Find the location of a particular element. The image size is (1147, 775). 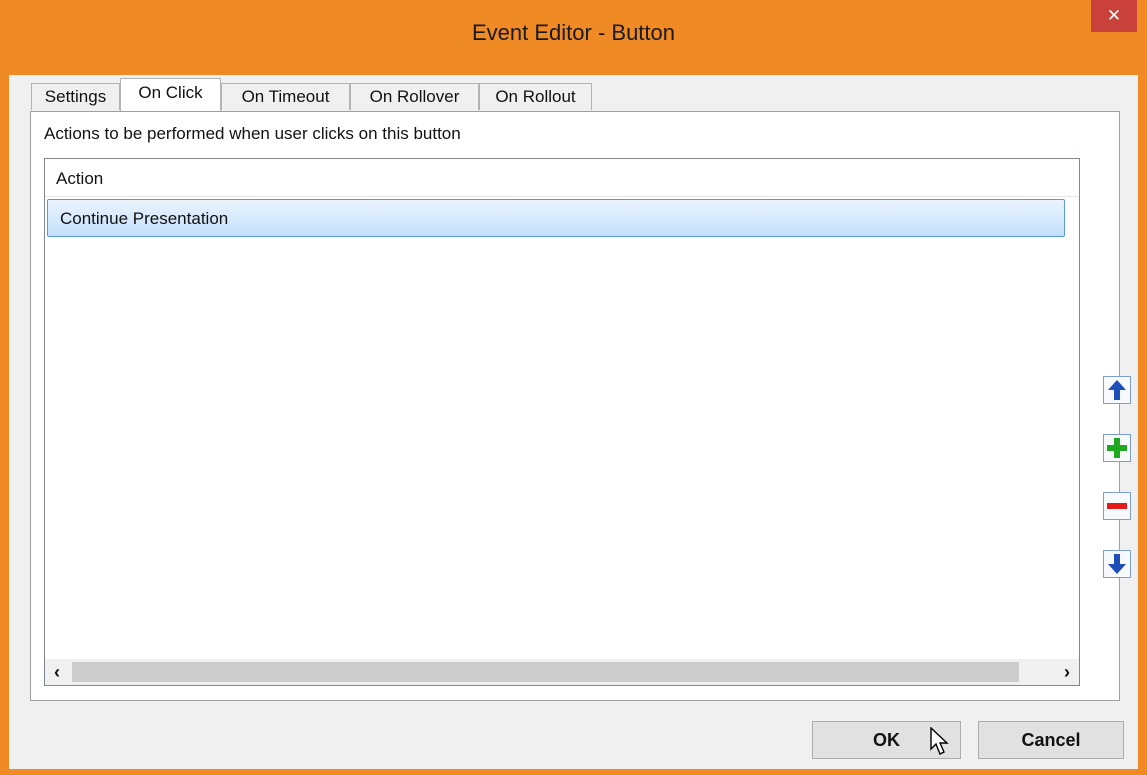

tab-on-rollout: On Rollout is located at coordinates (535, 96).